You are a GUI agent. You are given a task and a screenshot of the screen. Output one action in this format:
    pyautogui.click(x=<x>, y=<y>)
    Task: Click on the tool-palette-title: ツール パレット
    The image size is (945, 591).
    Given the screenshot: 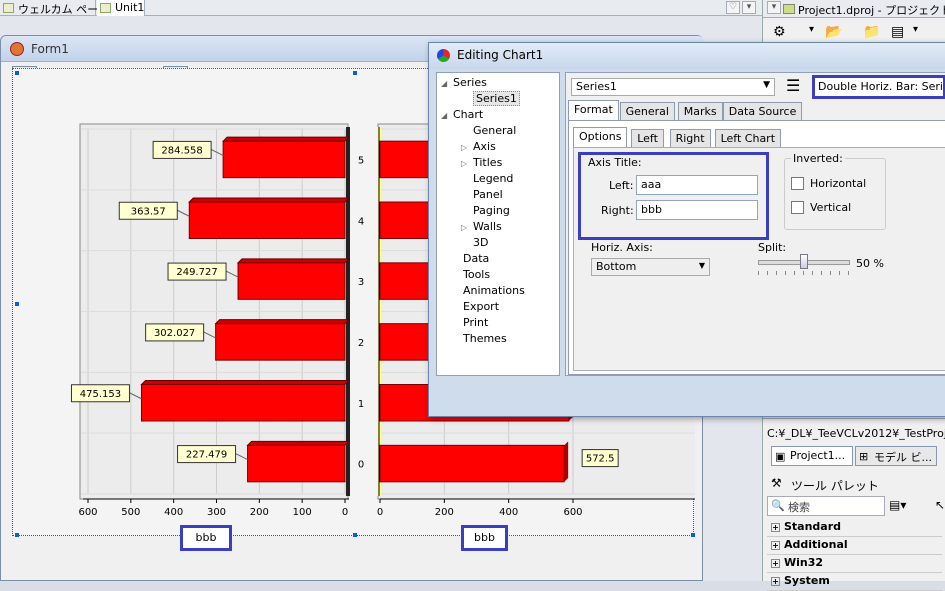 What is the action you would take?
    pyautogui.click(x=835, y=486)
    